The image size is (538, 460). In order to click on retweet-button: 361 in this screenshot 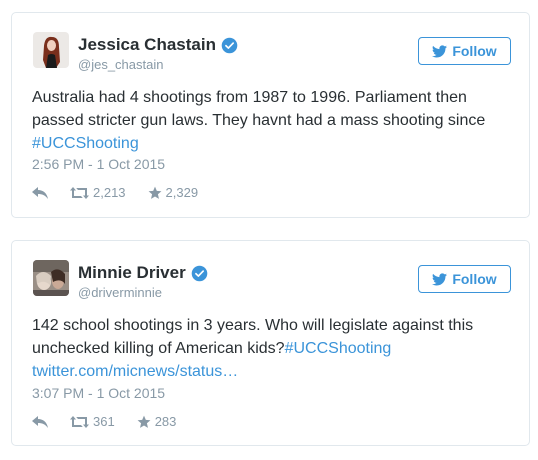, I will do `click(92, 421)`.